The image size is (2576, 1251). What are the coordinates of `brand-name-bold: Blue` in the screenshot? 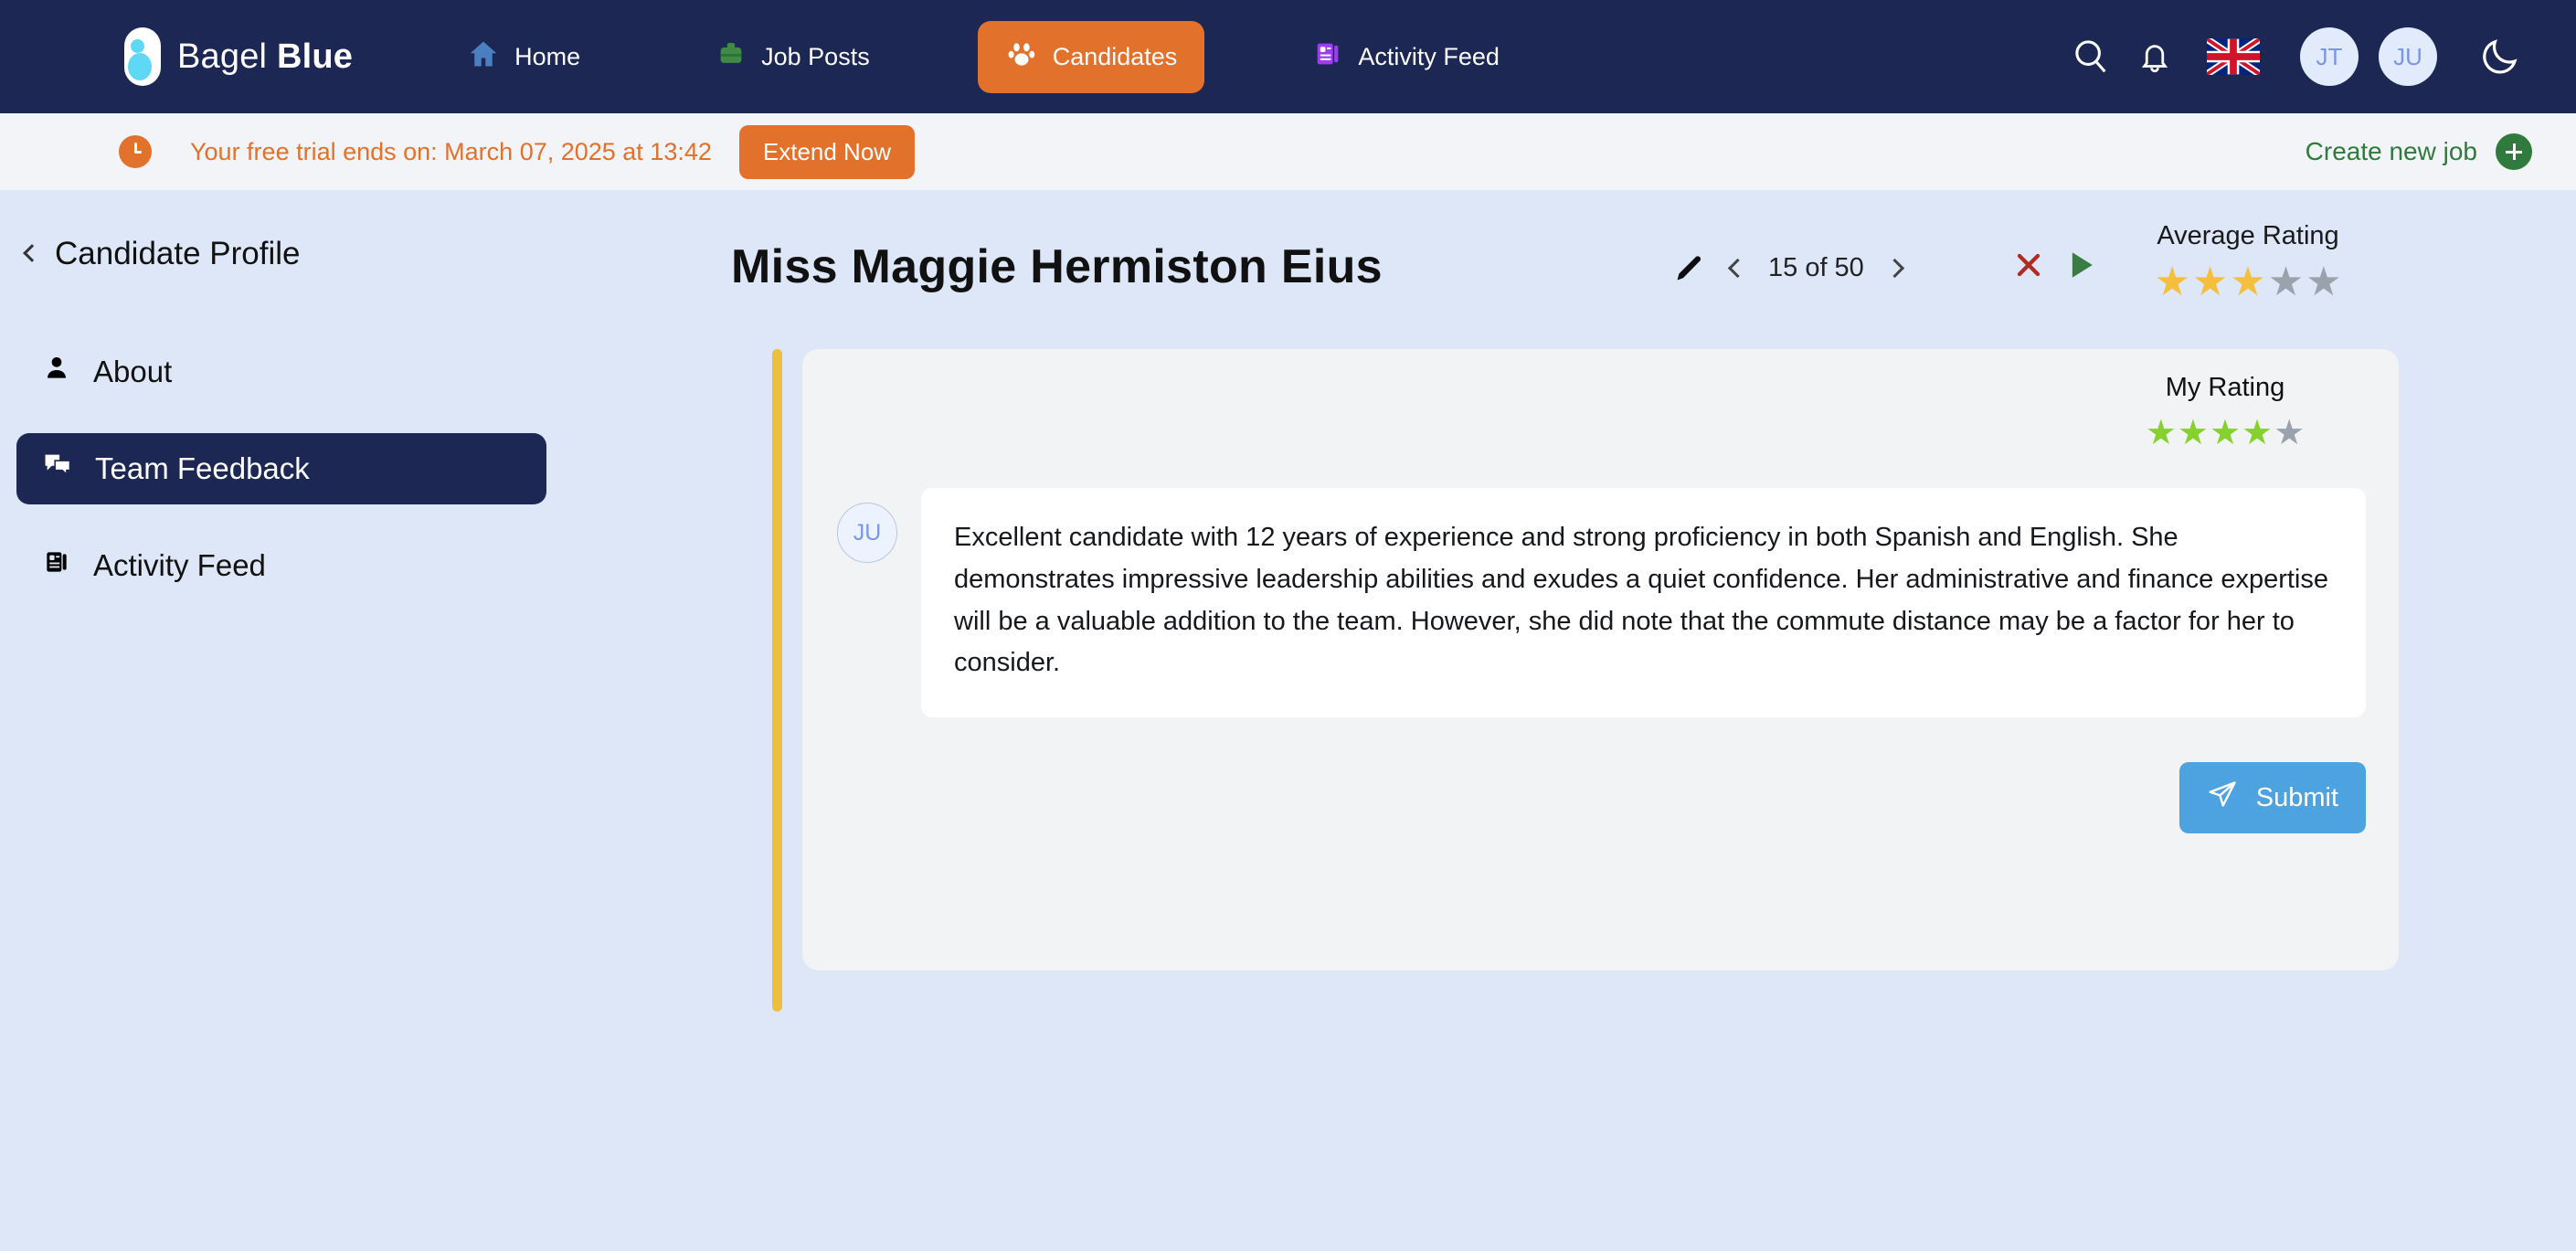 It's located at (315, 56).